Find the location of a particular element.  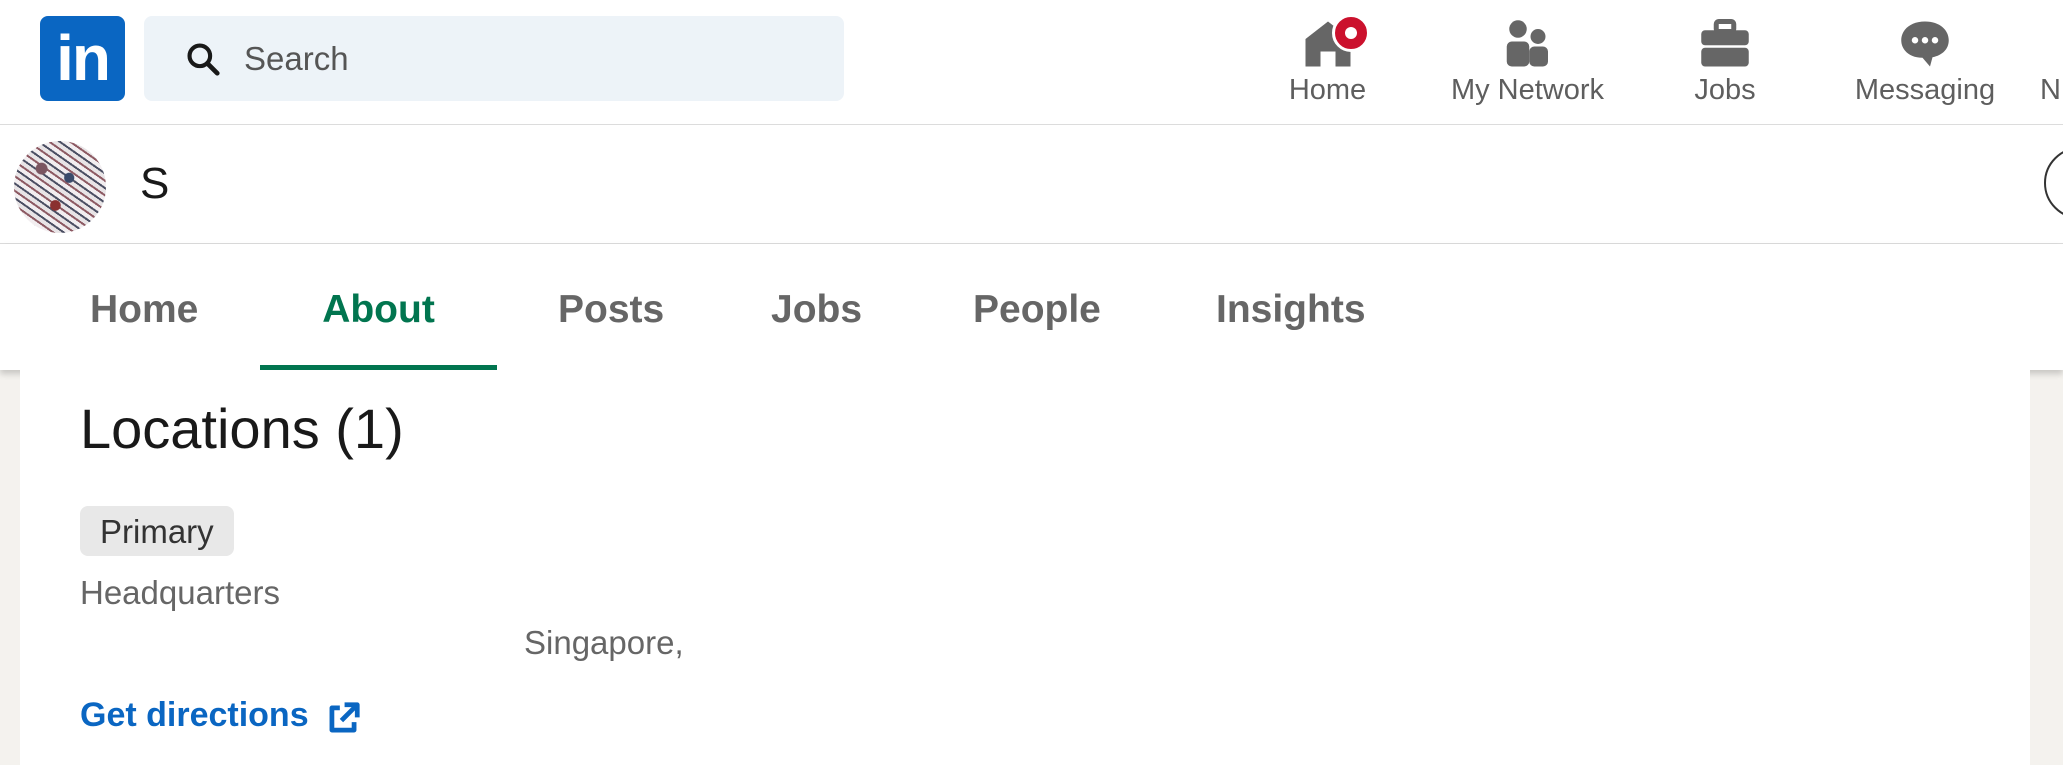

more-actions-button is located at coordinates (2053, 183).